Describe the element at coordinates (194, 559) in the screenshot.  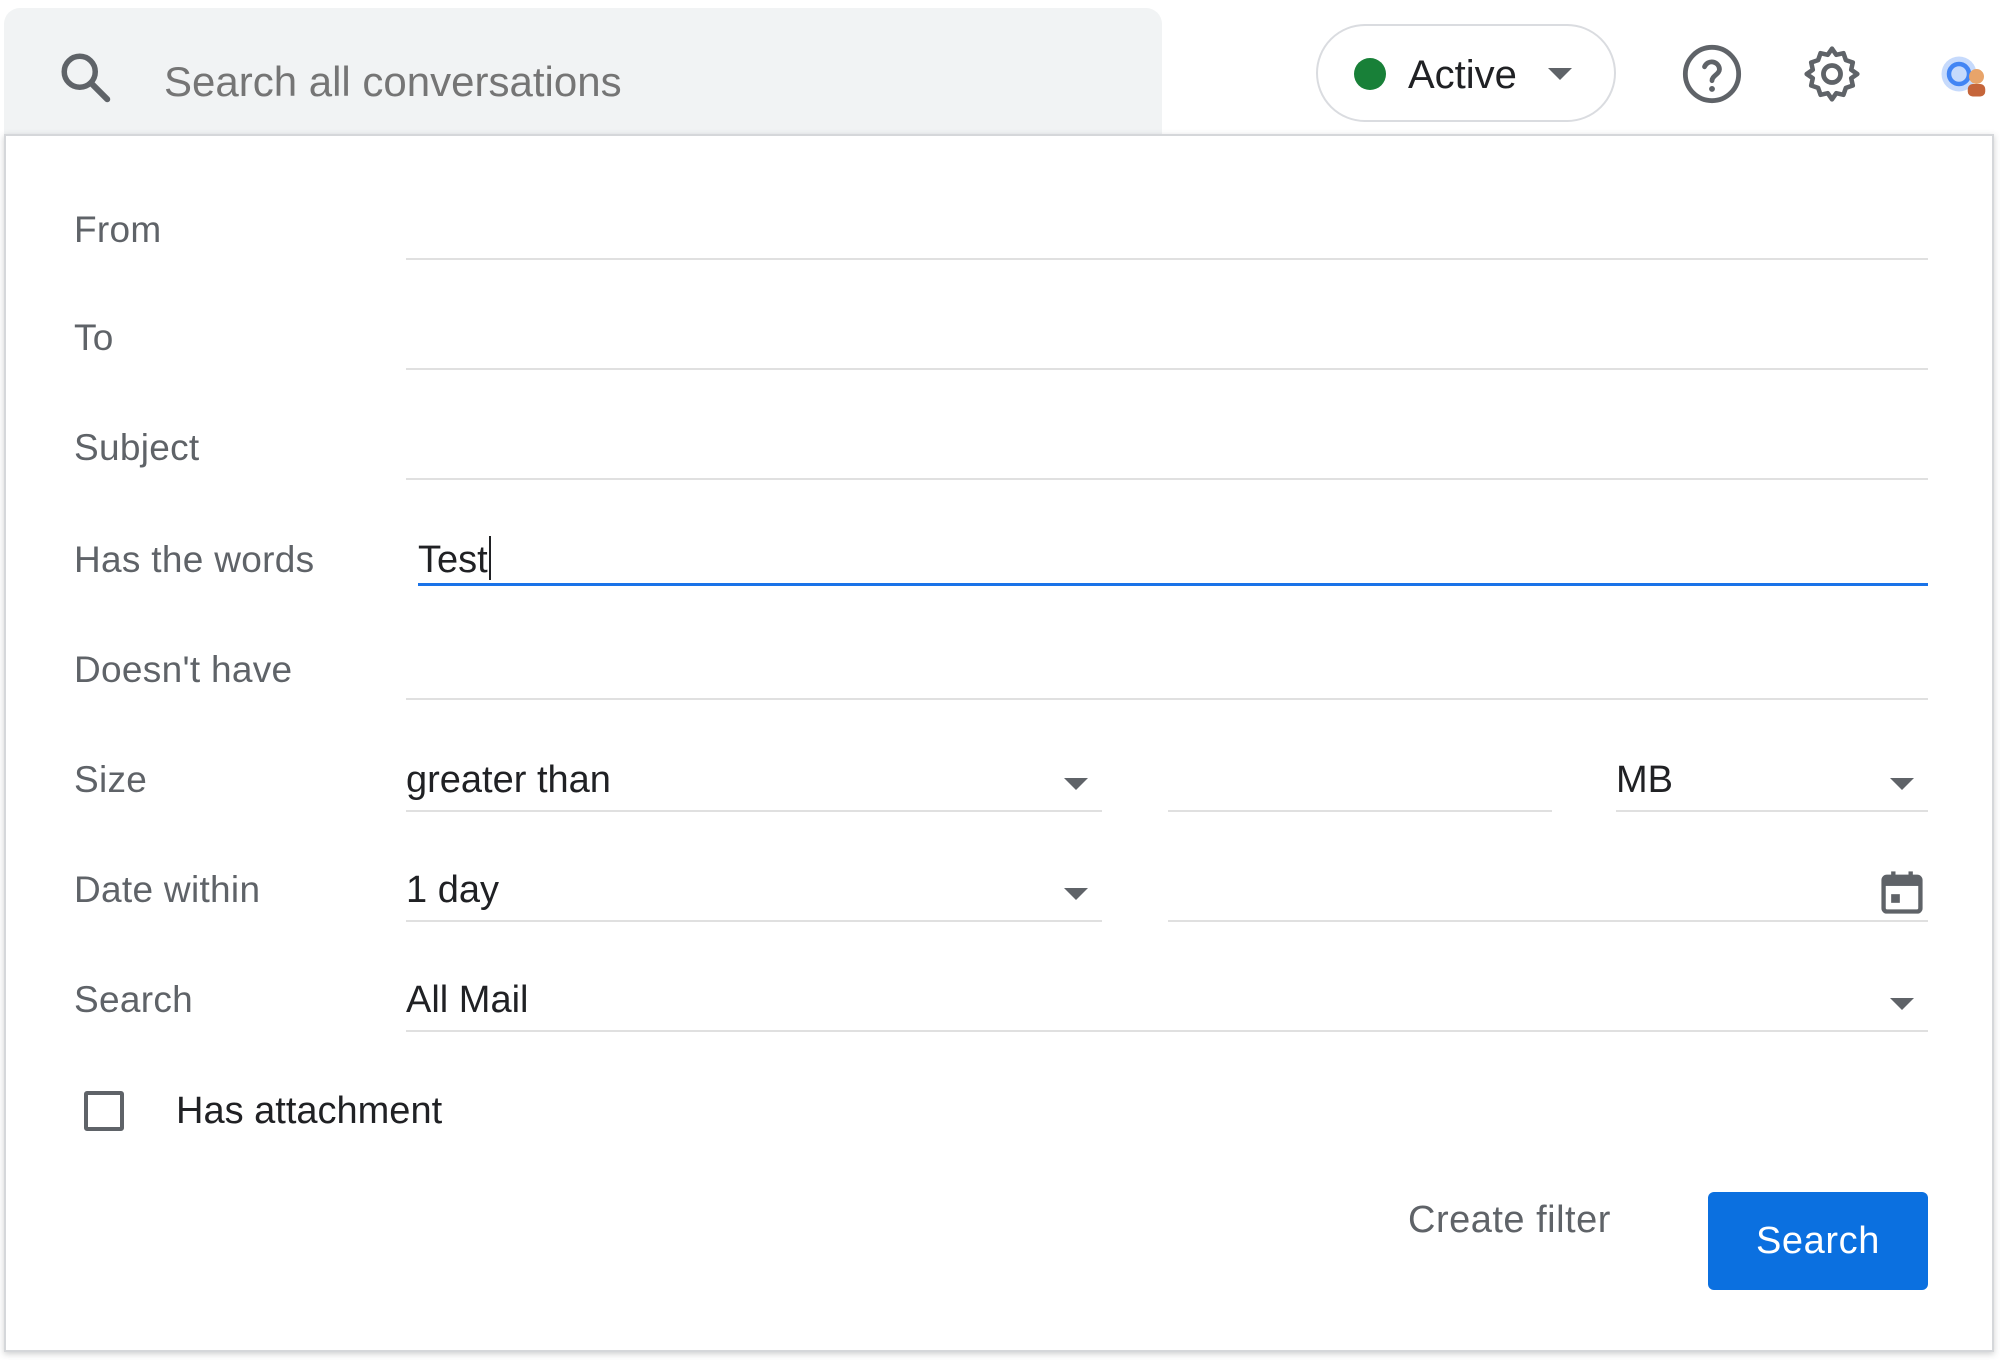
I see `has-words-label: Has the words` at that location.